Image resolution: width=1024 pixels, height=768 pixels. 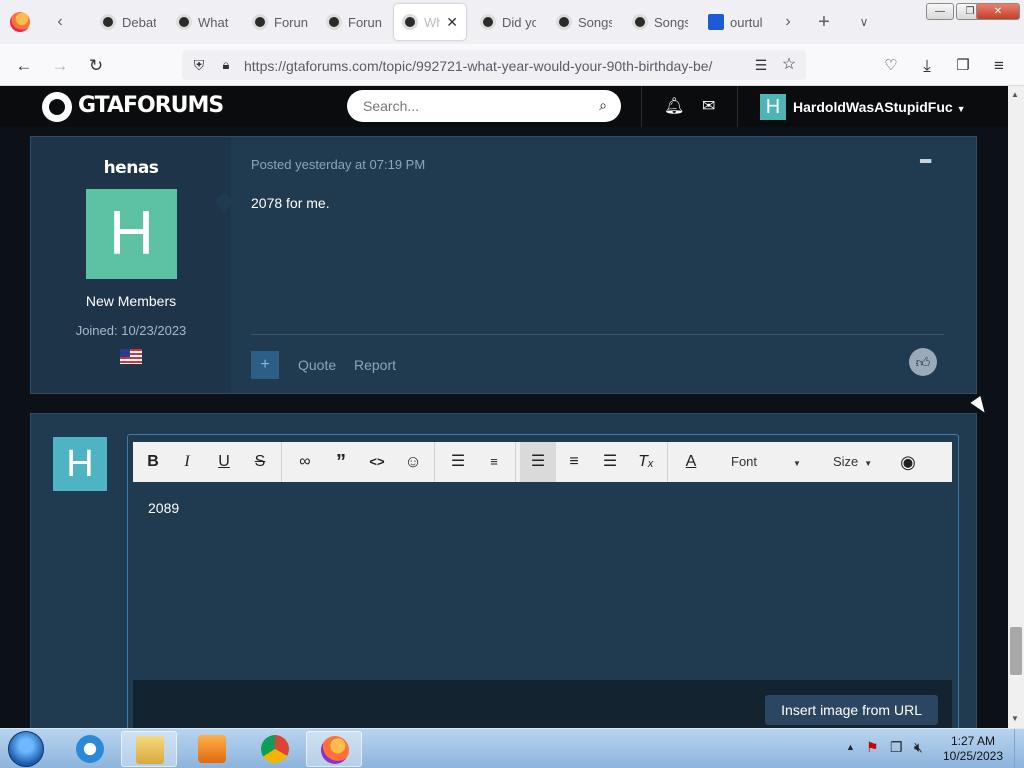 I want to click on scroll-down-icon: ▼, so click(x=1015, y=718).